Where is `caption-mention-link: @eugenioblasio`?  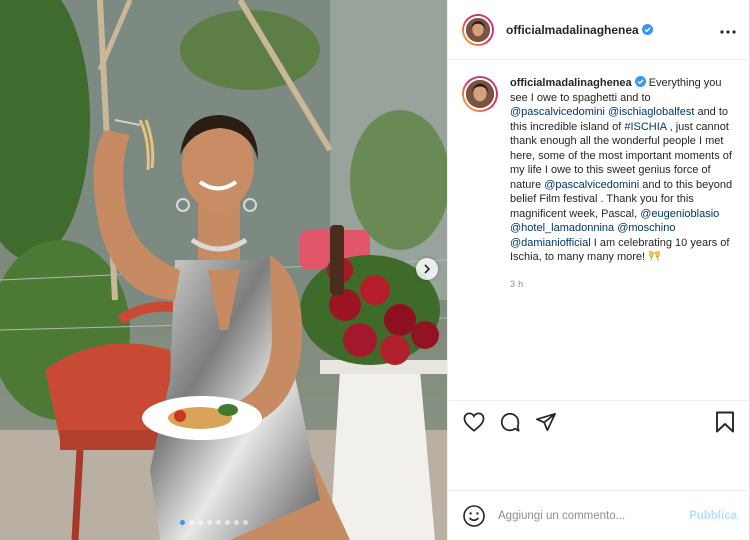
caption-mention-link: @eugenioblasio is located at coordinates (679, 214).